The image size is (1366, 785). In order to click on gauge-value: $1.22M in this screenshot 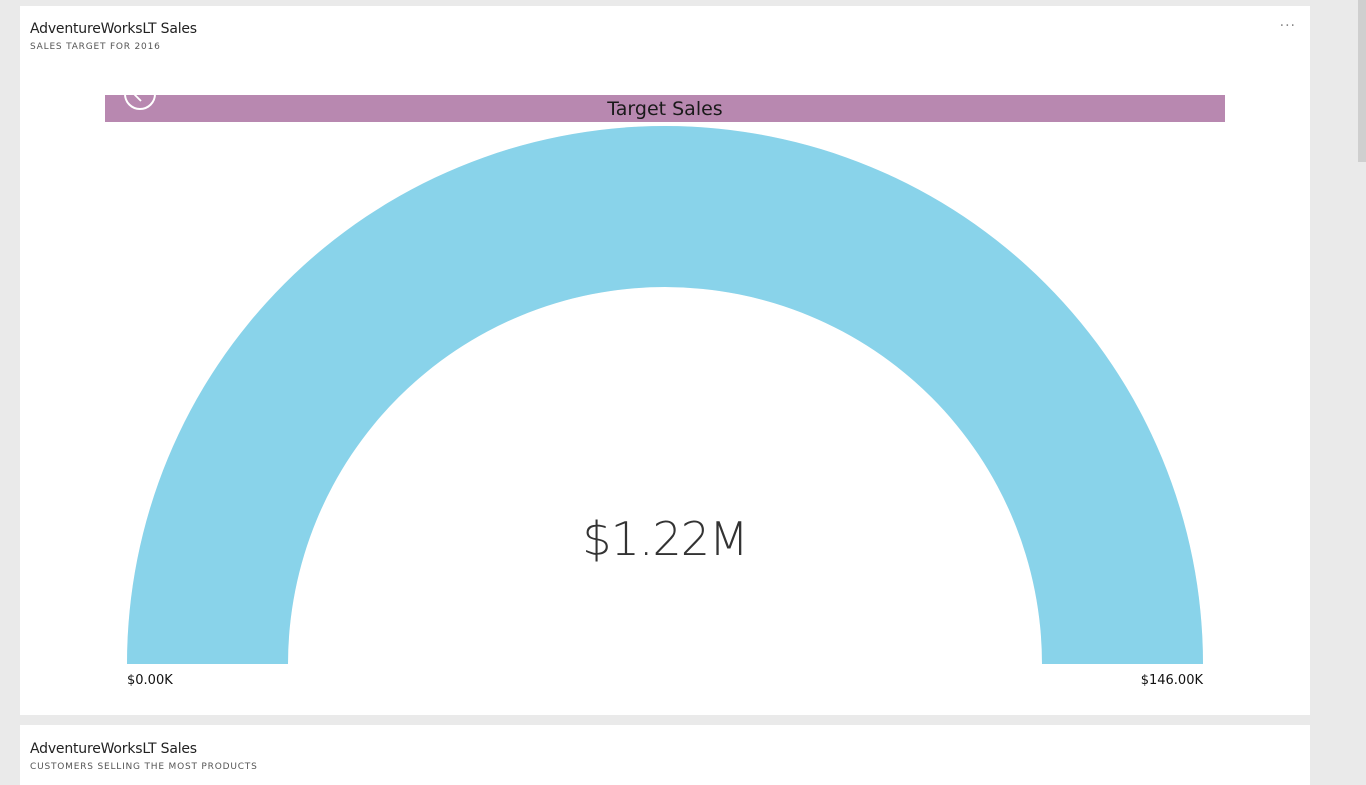, I will do `click(665, 539)`.